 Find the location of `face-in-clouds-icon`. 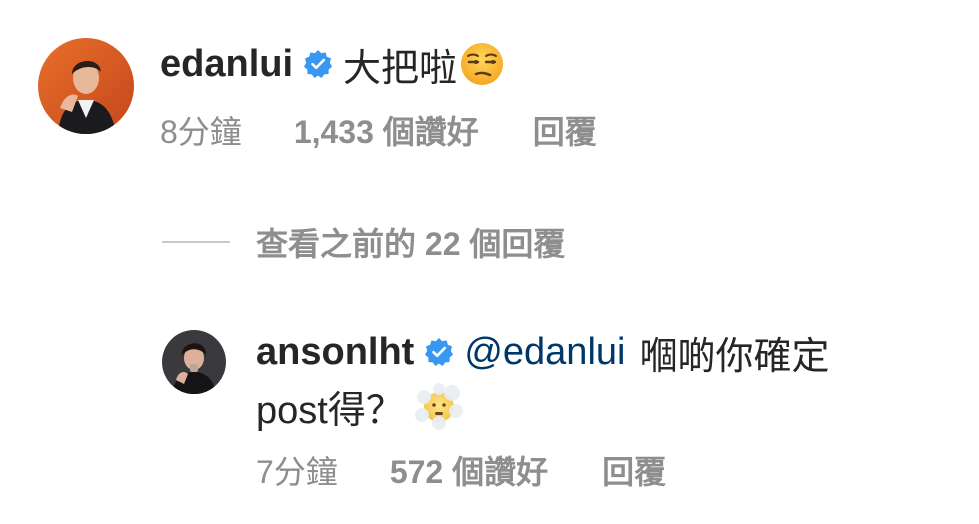

face-in-clouds-icon is located at coordinates (439, 406).